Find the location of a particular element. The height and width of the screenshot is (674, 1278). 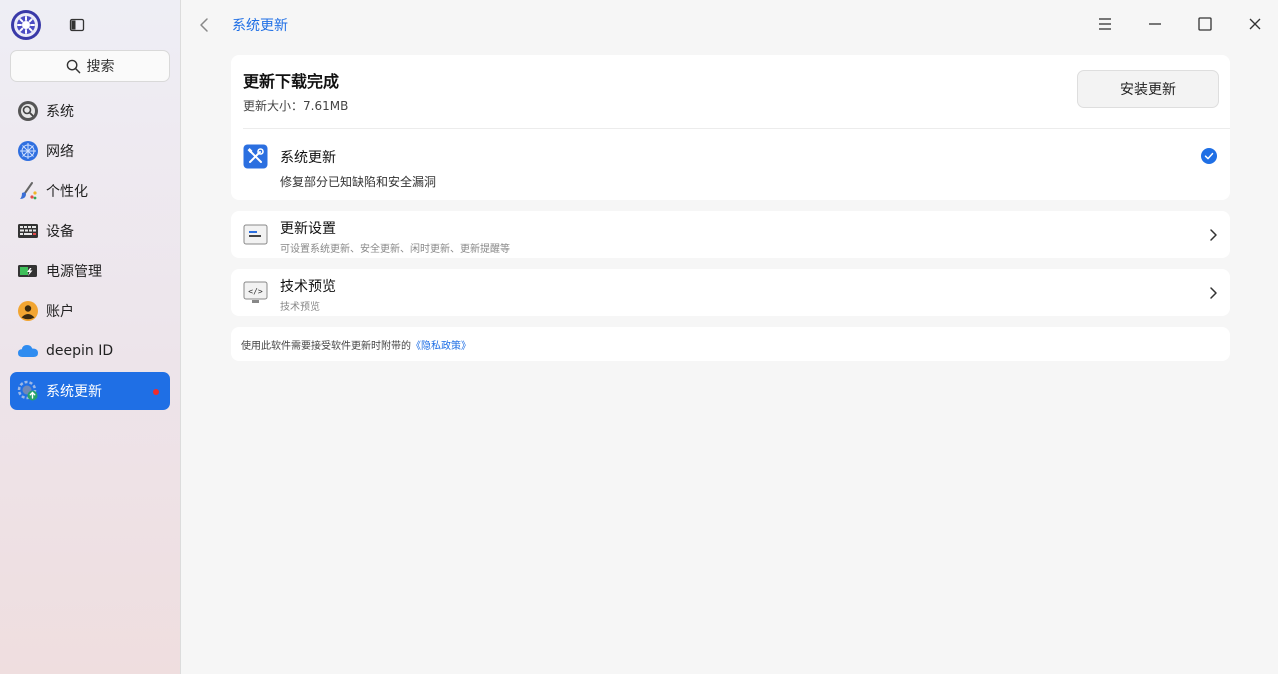

sidebar-item-label: 账户 is located at coordinates (60, 312).